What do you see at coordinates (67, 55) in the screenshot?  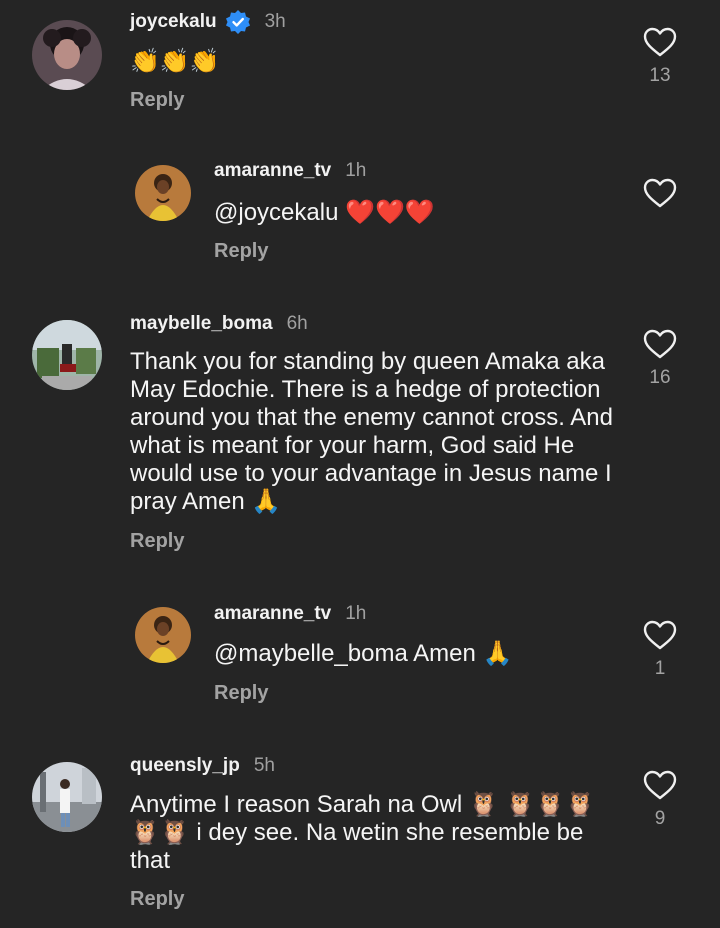 I see `avatar-joycekalu` at bounding box center [67, 55].